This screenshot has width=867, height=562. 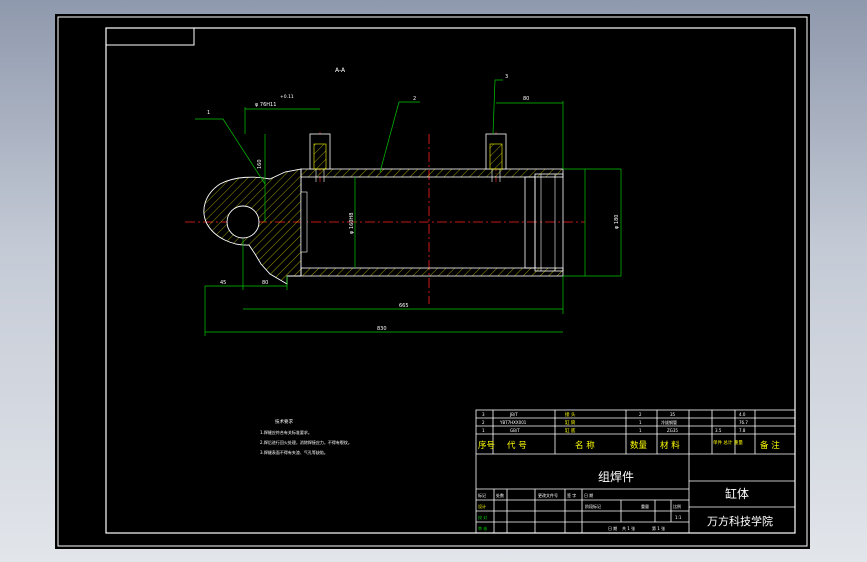 What do you see at coordinates (770, 445) in the screenshot?
I see `svg-text: 备 注` at bounding box center [770, 445].